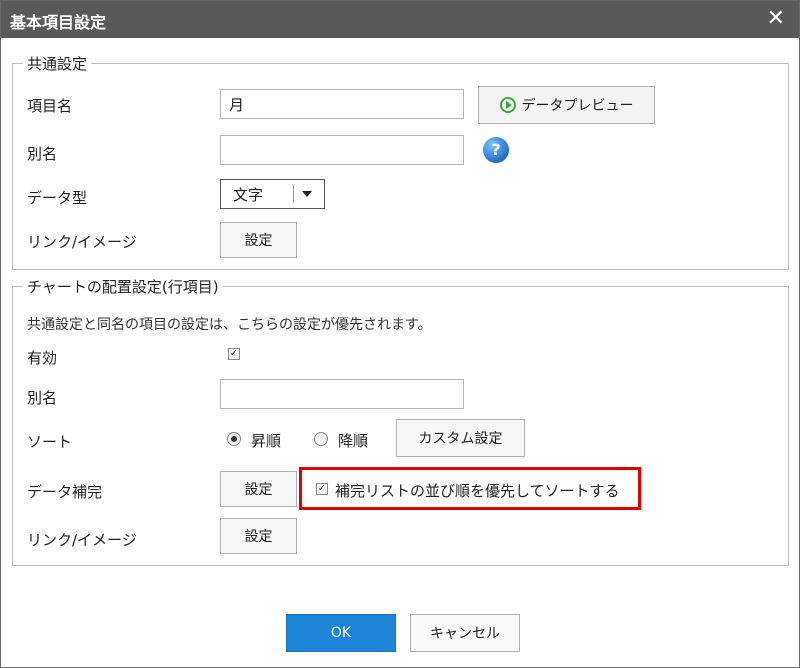 This screenshot has height=668, width=800. What do you see at coordinates (258, 240) in the screenshot?
I see `link-image-settings-button: 設定` at bounding box center [258, 240].